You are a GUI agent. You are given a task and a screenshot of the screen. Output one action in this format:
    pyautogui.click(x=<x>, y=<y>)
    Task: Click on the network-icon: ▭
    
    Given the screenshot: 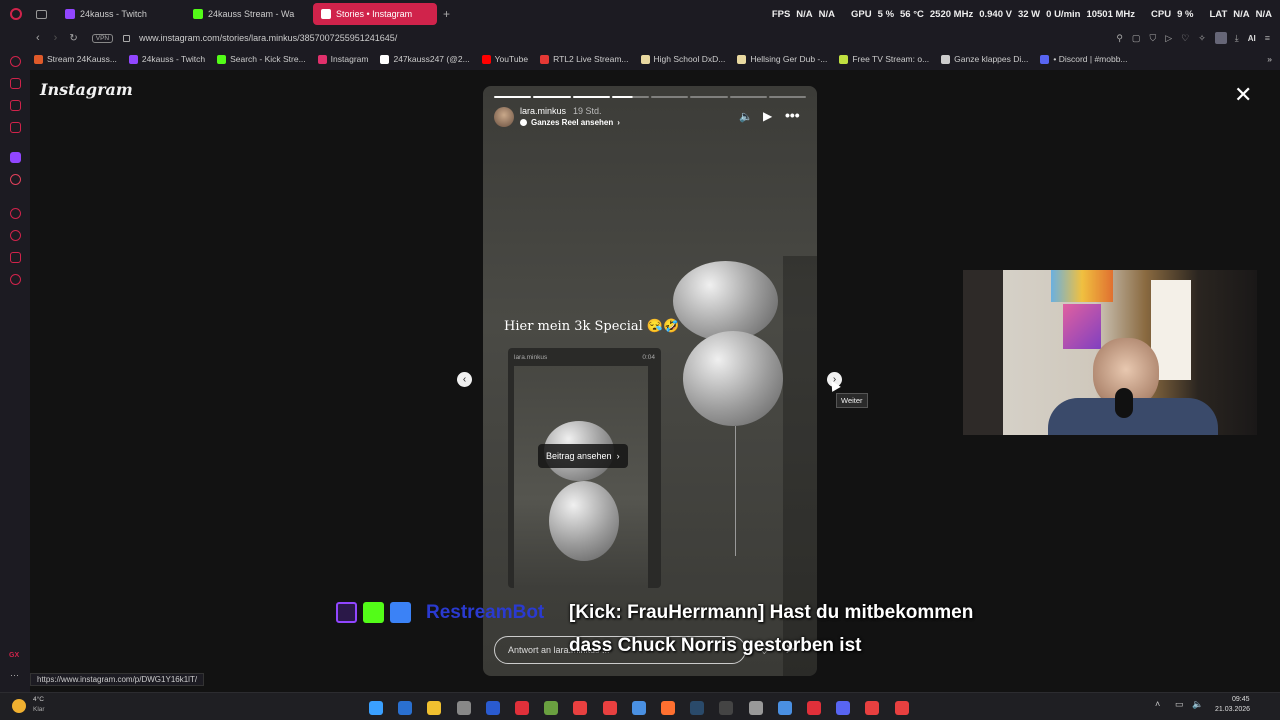 What is the action you would take?
    pyautogui.click(x=1179, y=704)
    